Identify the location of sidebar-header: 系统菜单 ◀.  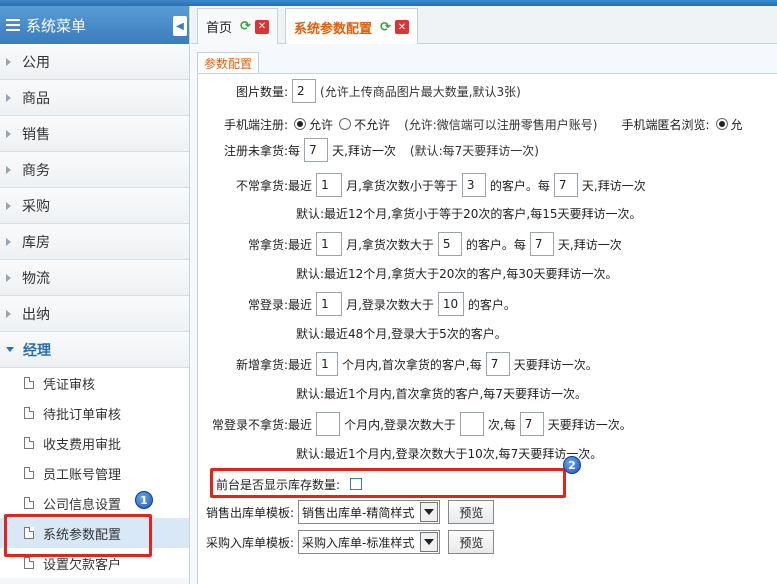
(94, 25).